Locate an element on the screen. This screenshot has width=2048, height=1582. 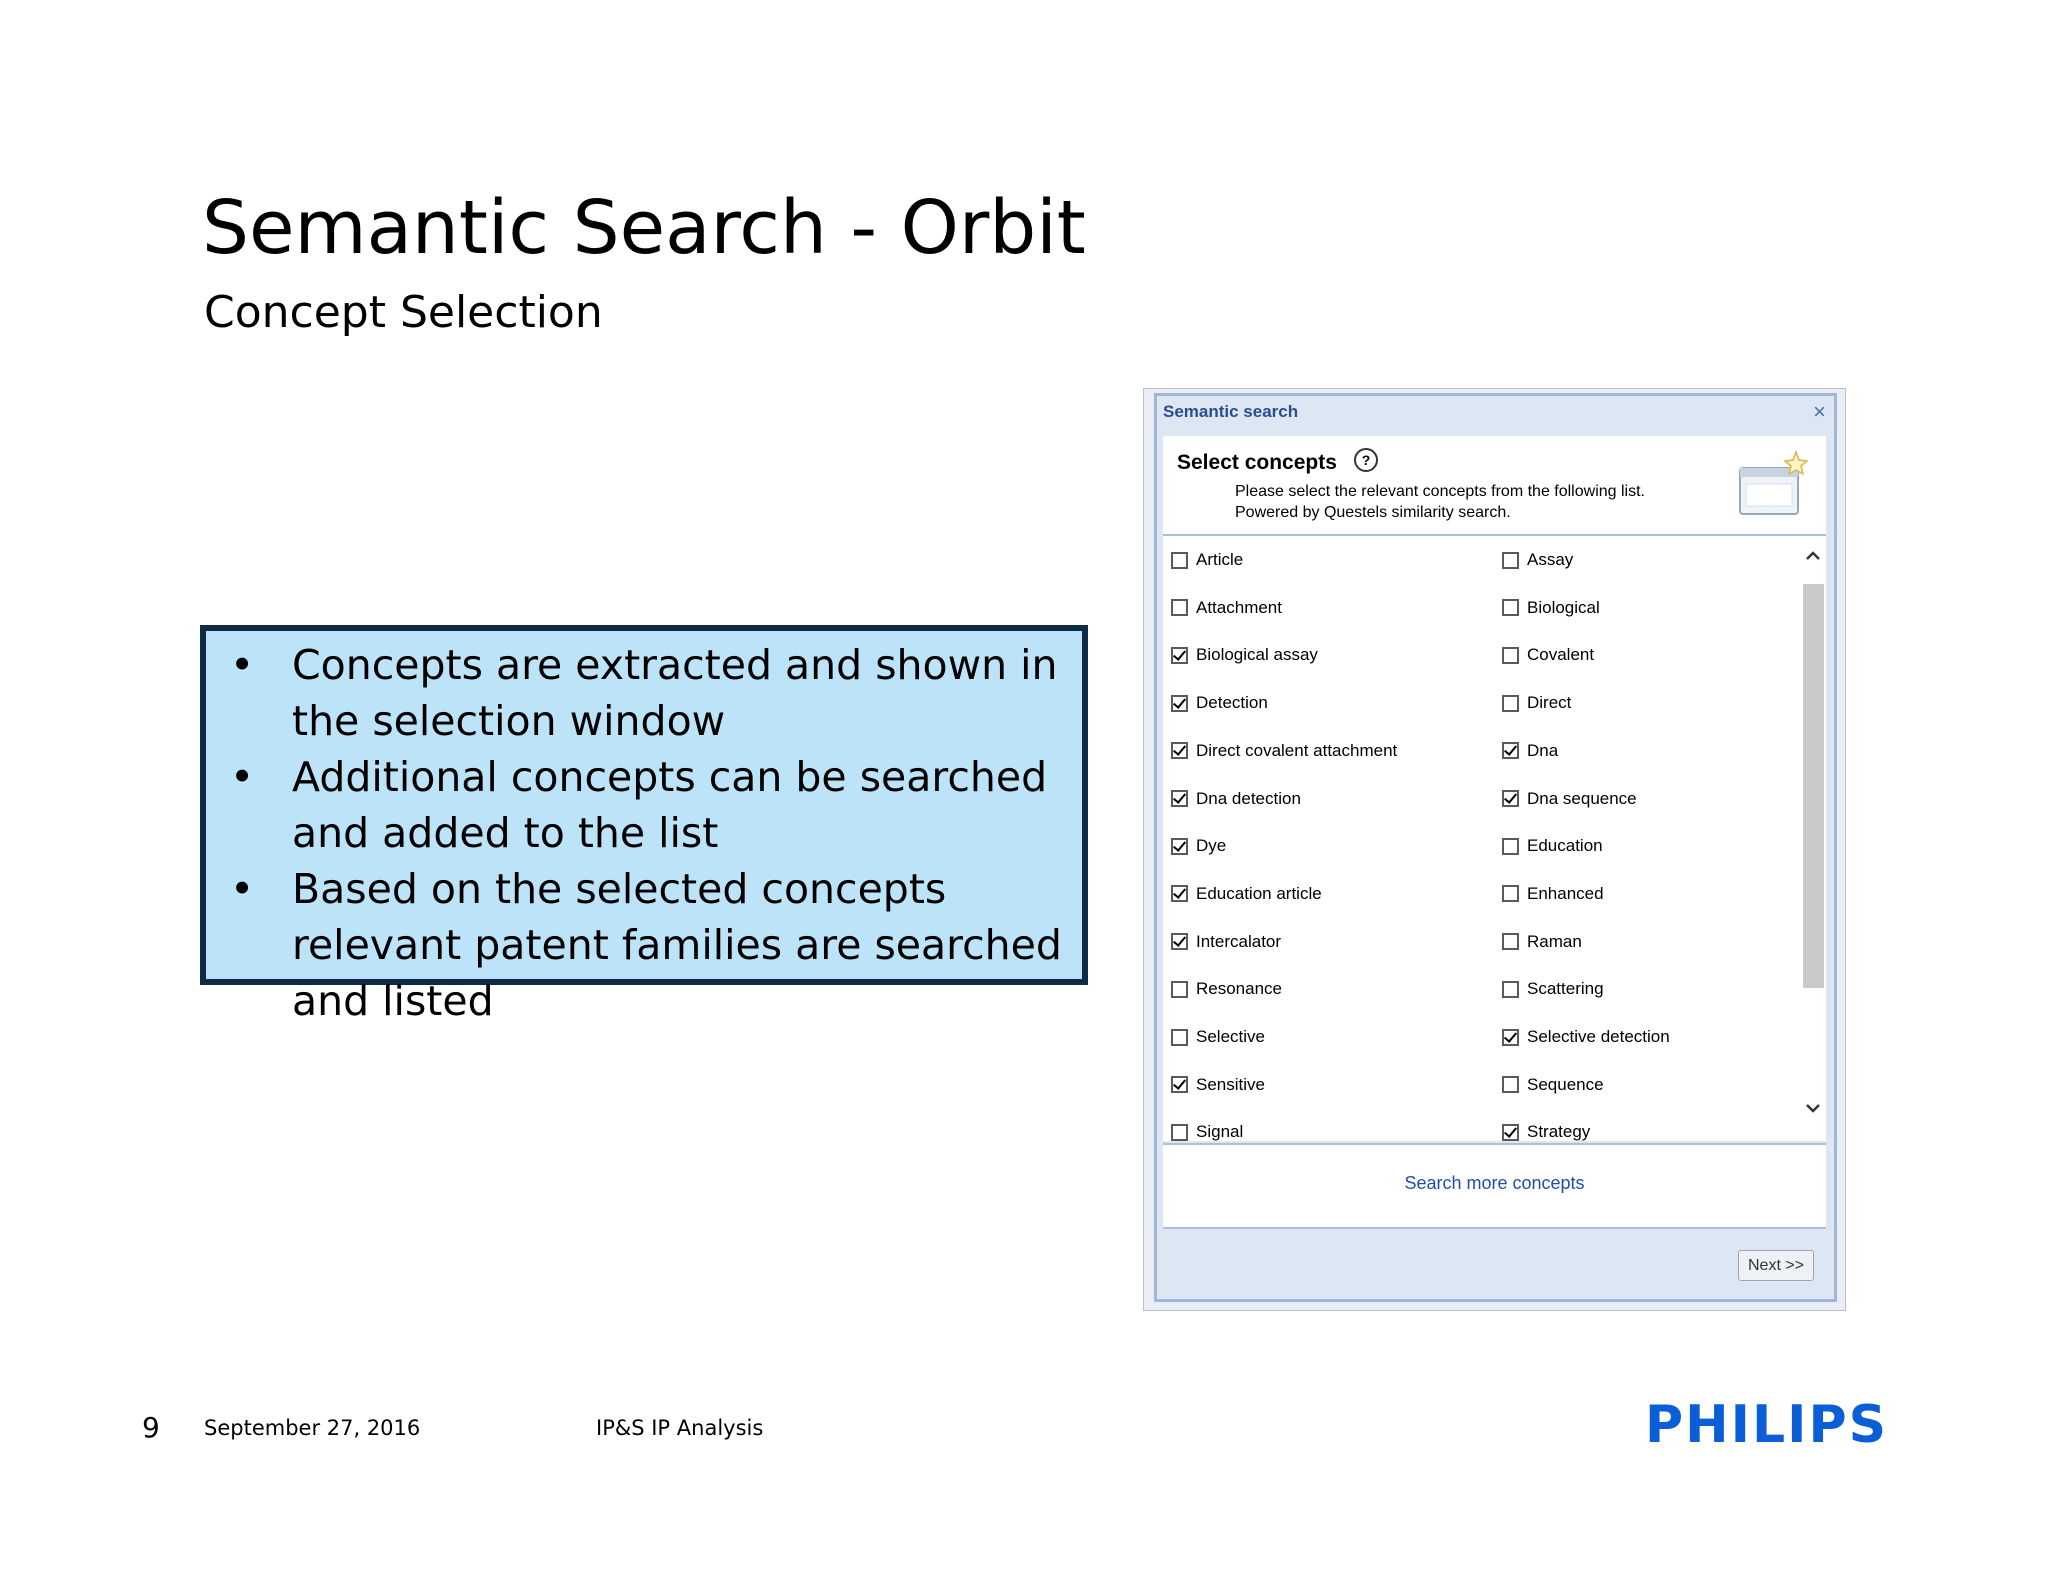
philips-logo: PHILIPS is located at coordinates (1767, 1425).